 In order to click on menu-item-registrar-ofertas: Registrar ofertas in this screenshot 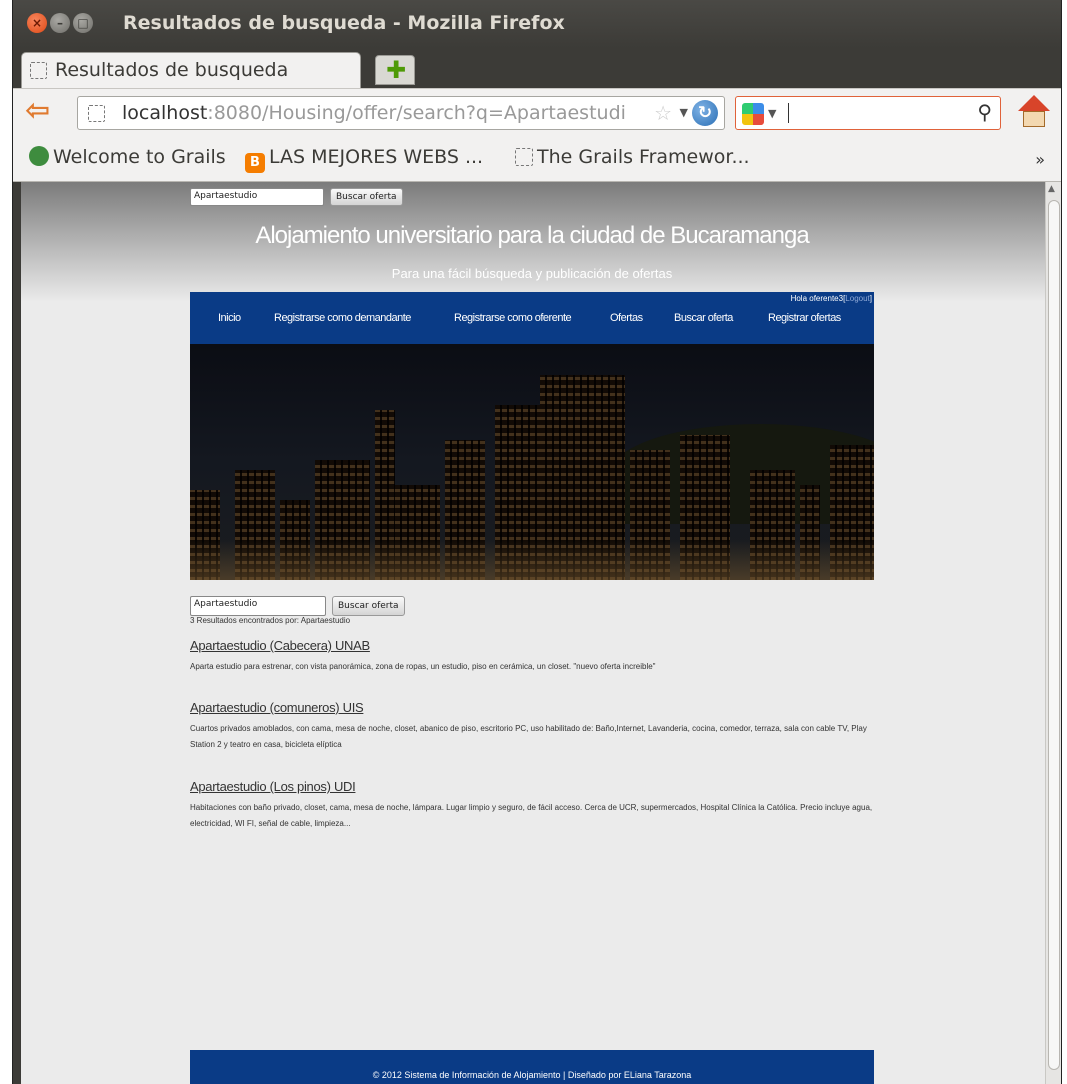, I will do `click(804, 318)`.